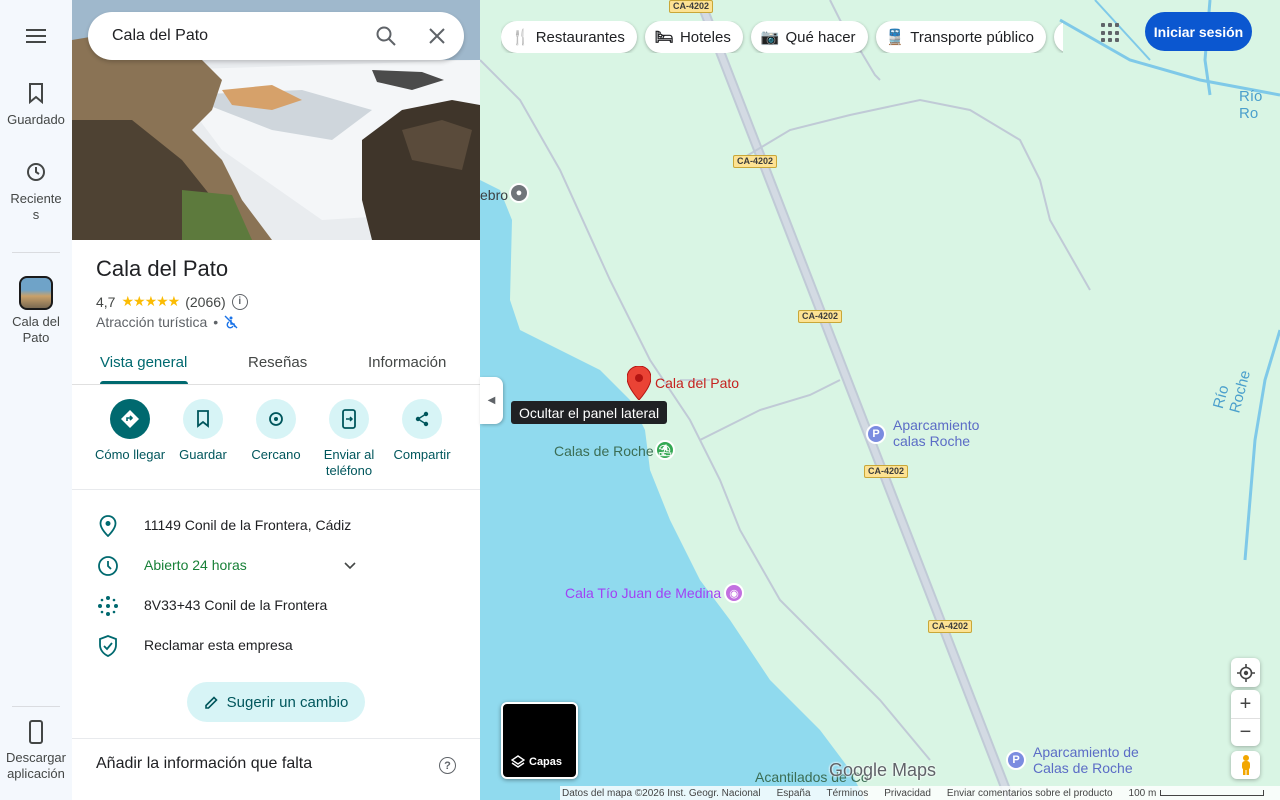  What do you see at coordinates (130, 431) in the screenshot?
I see `directions-button: Cómo llegar` at bounding box center [130, 431].